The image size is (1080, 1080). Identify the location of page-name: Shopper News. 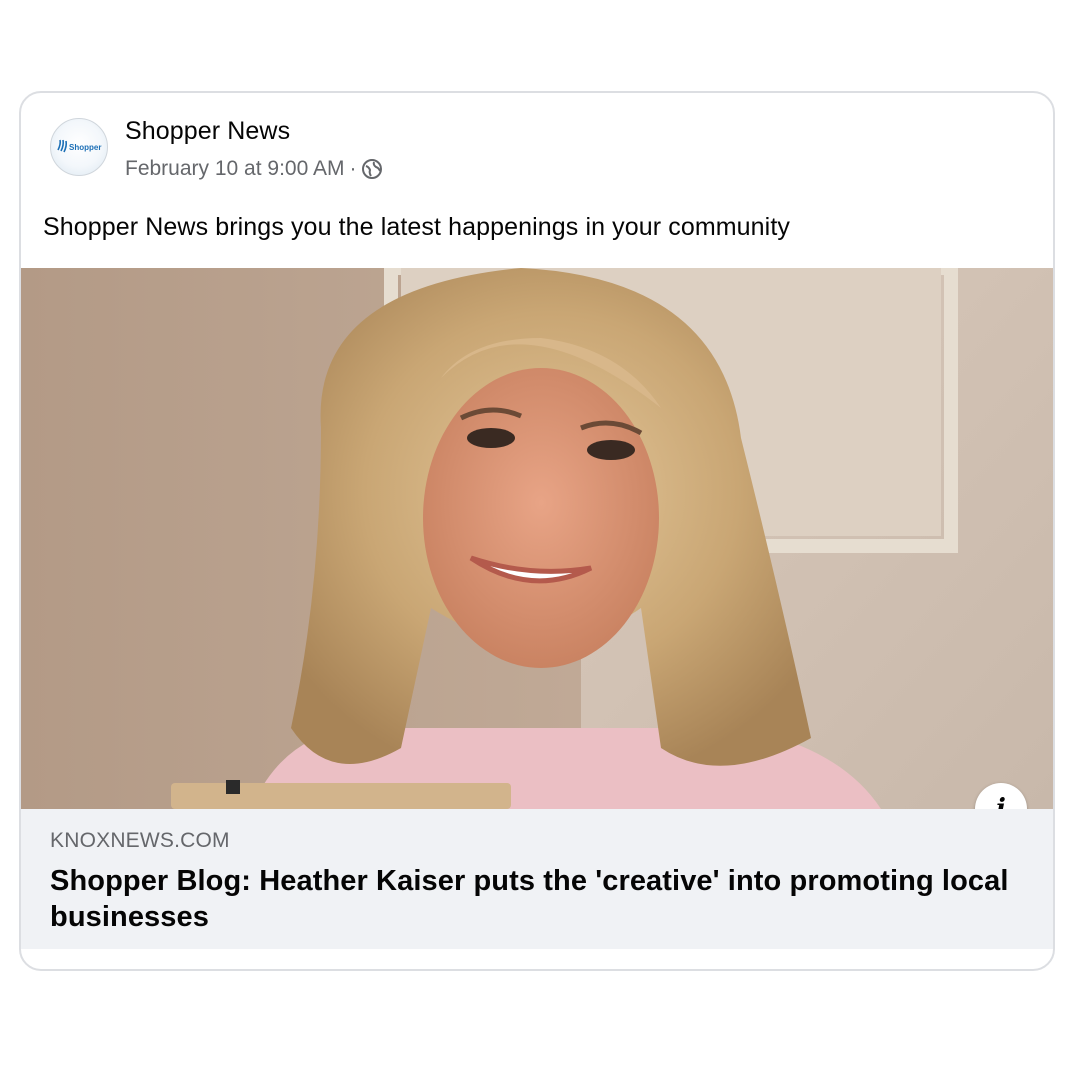
(207, 131).